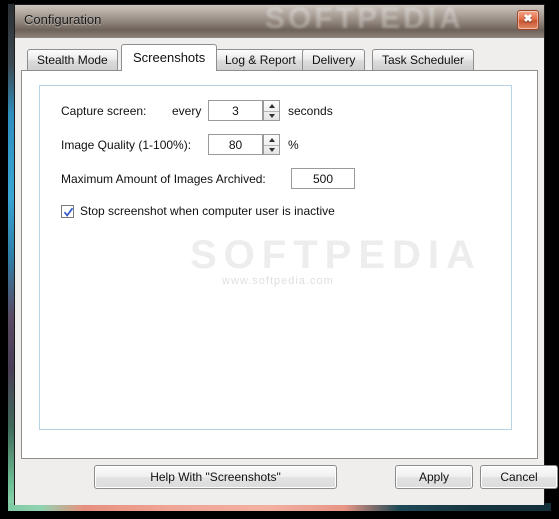 The image size is (559, 519). I want to click on button-label: Apply, so click(434, 477).